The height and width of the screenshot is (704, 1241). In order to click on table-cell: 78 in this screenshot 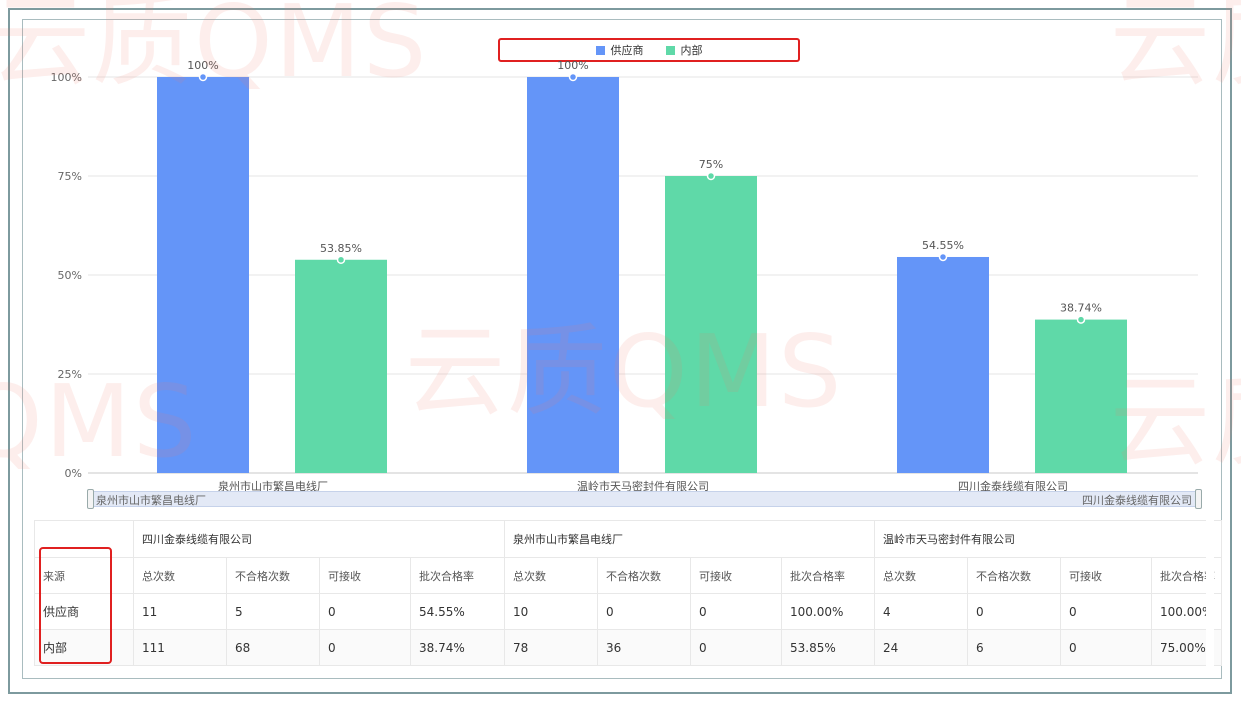, I will do `click(551, 647)`.